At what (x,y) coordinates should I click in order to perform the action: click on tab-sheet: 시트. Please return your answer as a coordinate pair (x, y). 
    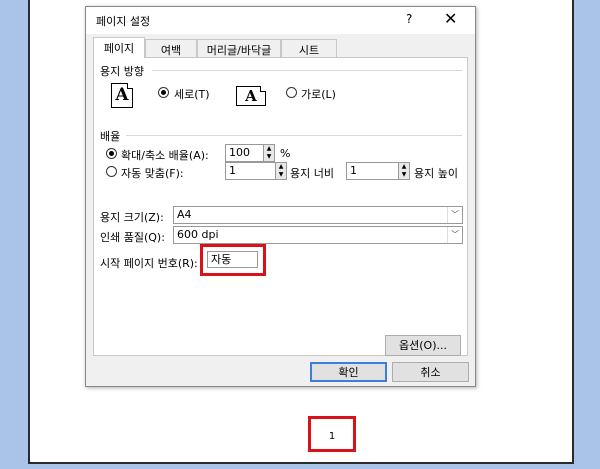
    Looking at the image, I should click on (309, 48).